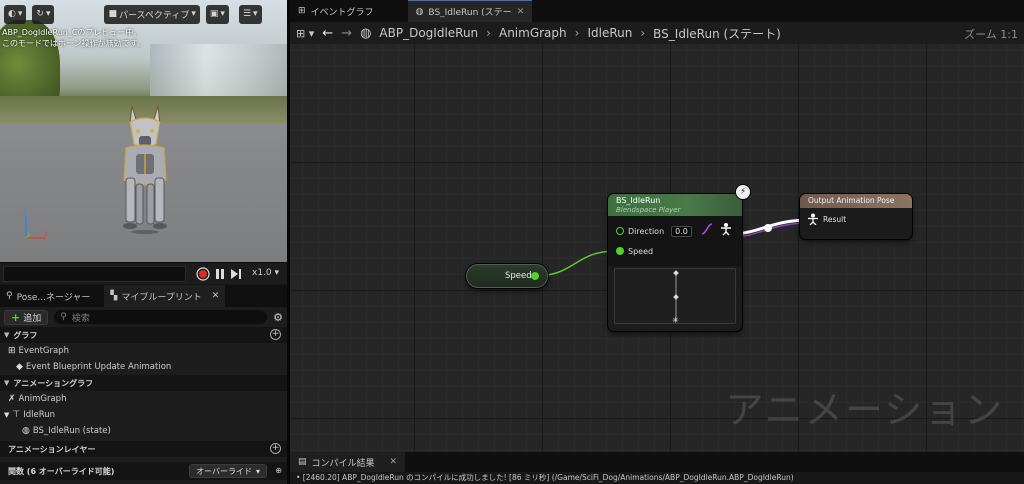 This screenshot has width=1024, height=484. Describe the element at coordinates (143, 471) in the screenshot. I see `section-functions: 関数 (6 オーバーライド可能) オーバーライド ▾ ⊕` at that location.